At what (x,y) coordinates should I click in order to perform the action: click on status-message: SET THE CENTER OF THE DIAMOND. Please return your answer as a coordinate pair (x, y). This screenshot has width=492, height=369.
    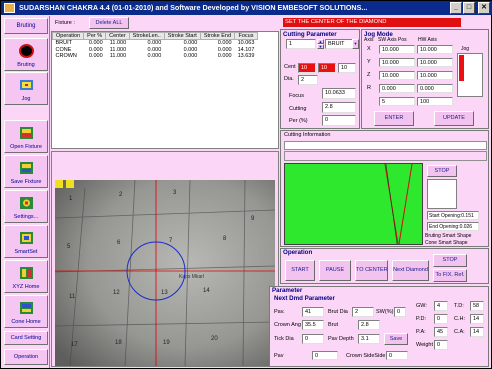
    Looking at the image, I should click on (372, 22).